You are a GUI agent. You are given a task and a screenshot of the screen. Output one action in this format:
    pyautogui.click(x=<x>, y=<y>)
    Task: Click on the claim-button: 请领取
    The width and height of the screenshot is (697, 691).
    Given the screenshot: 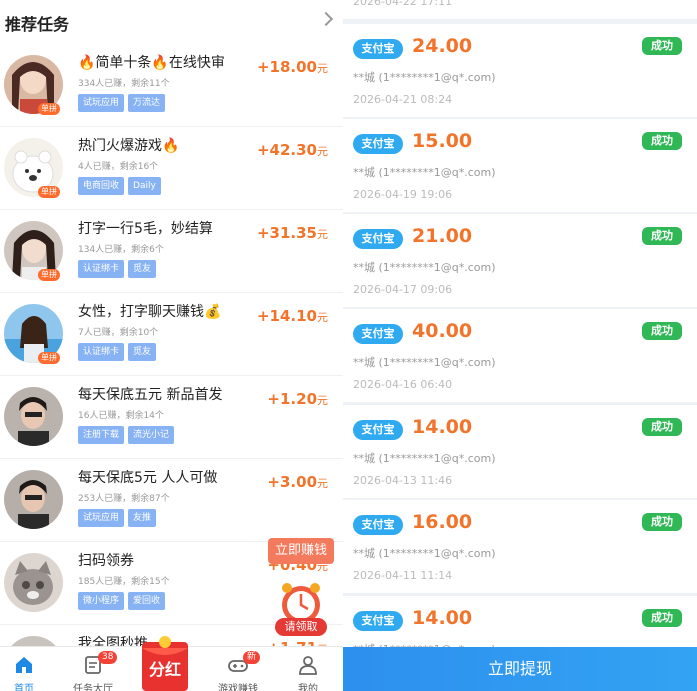 What is the action you would take?
    pyautogui.click(x=301, y=627)
    